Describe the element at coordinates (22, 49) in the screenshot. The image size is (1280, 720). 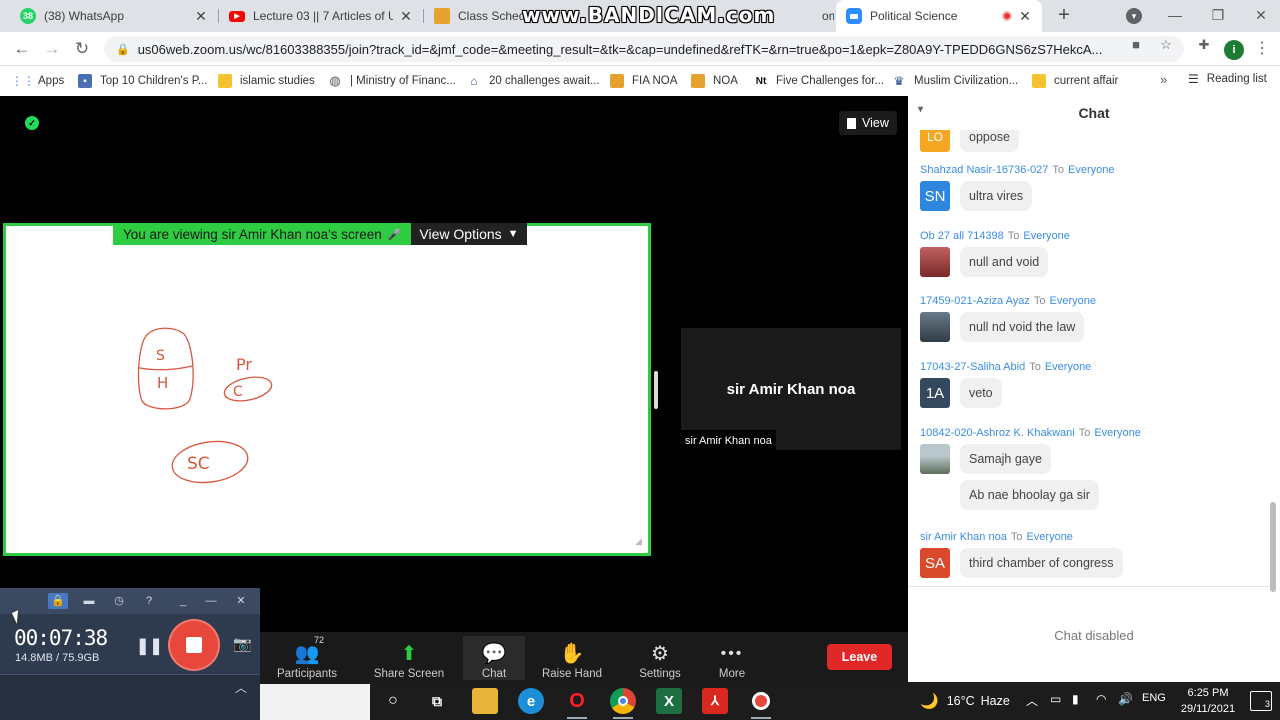
I see `back-arrow-icon: ←` at that location.